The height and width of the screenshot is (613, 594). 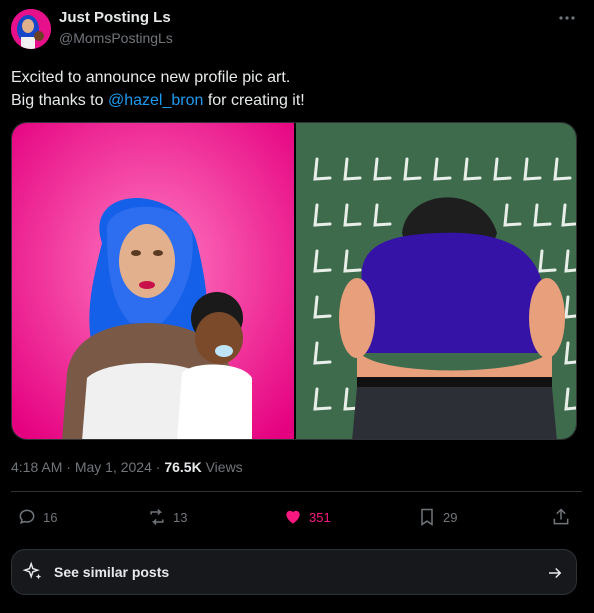 I want to click on arrow-right-icon, so click(x=555, y=573).